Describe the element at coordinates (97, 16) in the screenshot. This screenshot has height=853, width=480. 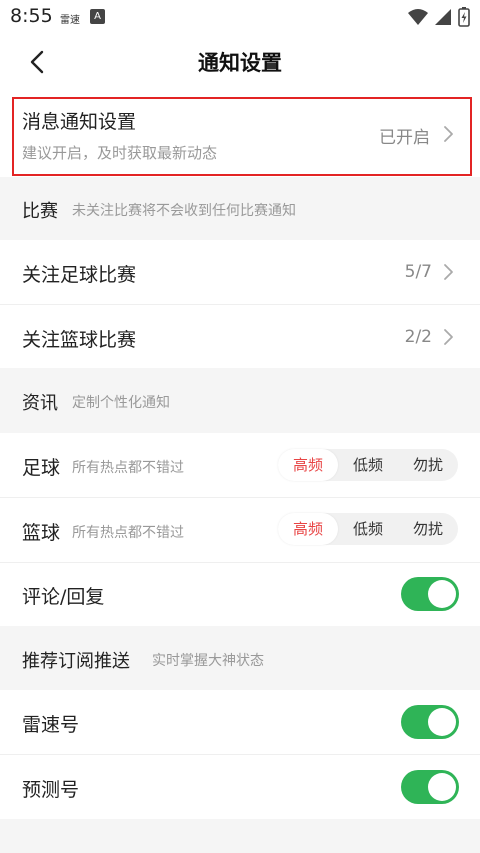
I see `notification-badge: A` at that location.